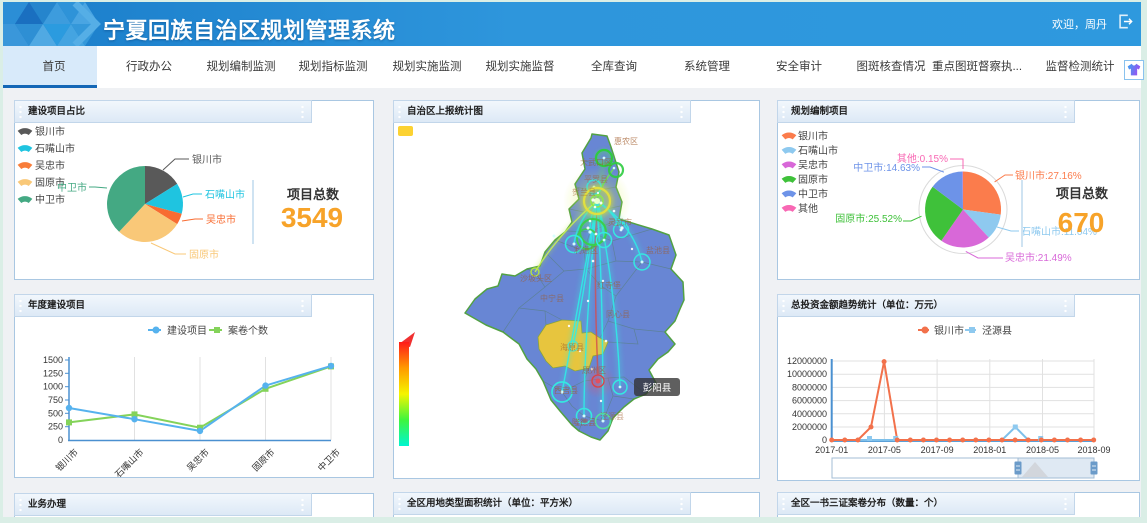  Describe the element at coordinates (809, 427) in the screenshot. I see `svg-text: 2000000` at that location.